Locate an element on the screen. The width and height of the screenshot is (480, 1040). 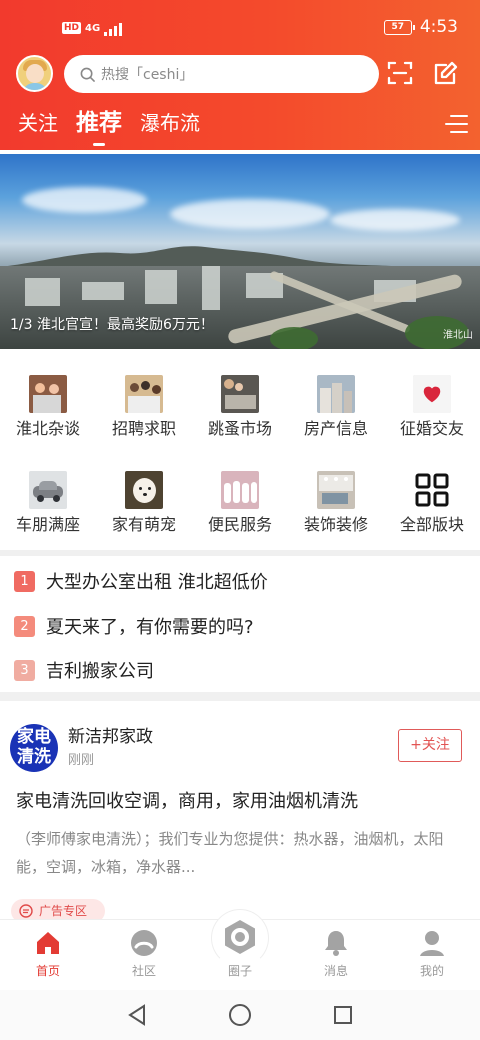
ad-zone-label: 广告专区 is located at coordinates (63, 911).